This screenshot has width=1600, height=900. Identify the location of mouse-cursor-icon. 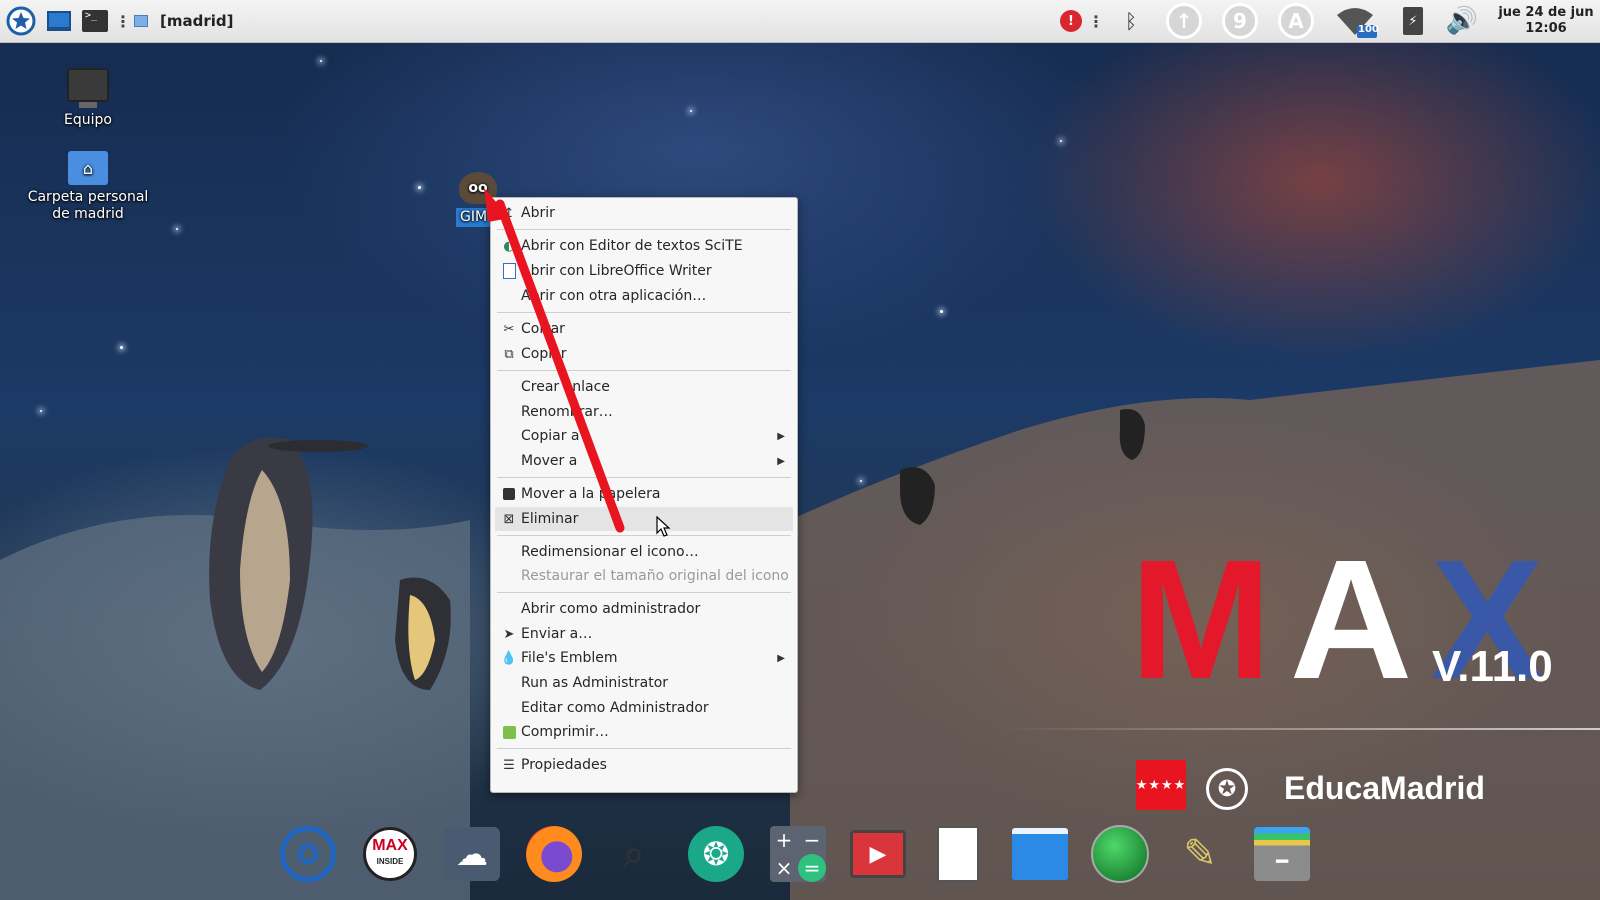
(663, 526).